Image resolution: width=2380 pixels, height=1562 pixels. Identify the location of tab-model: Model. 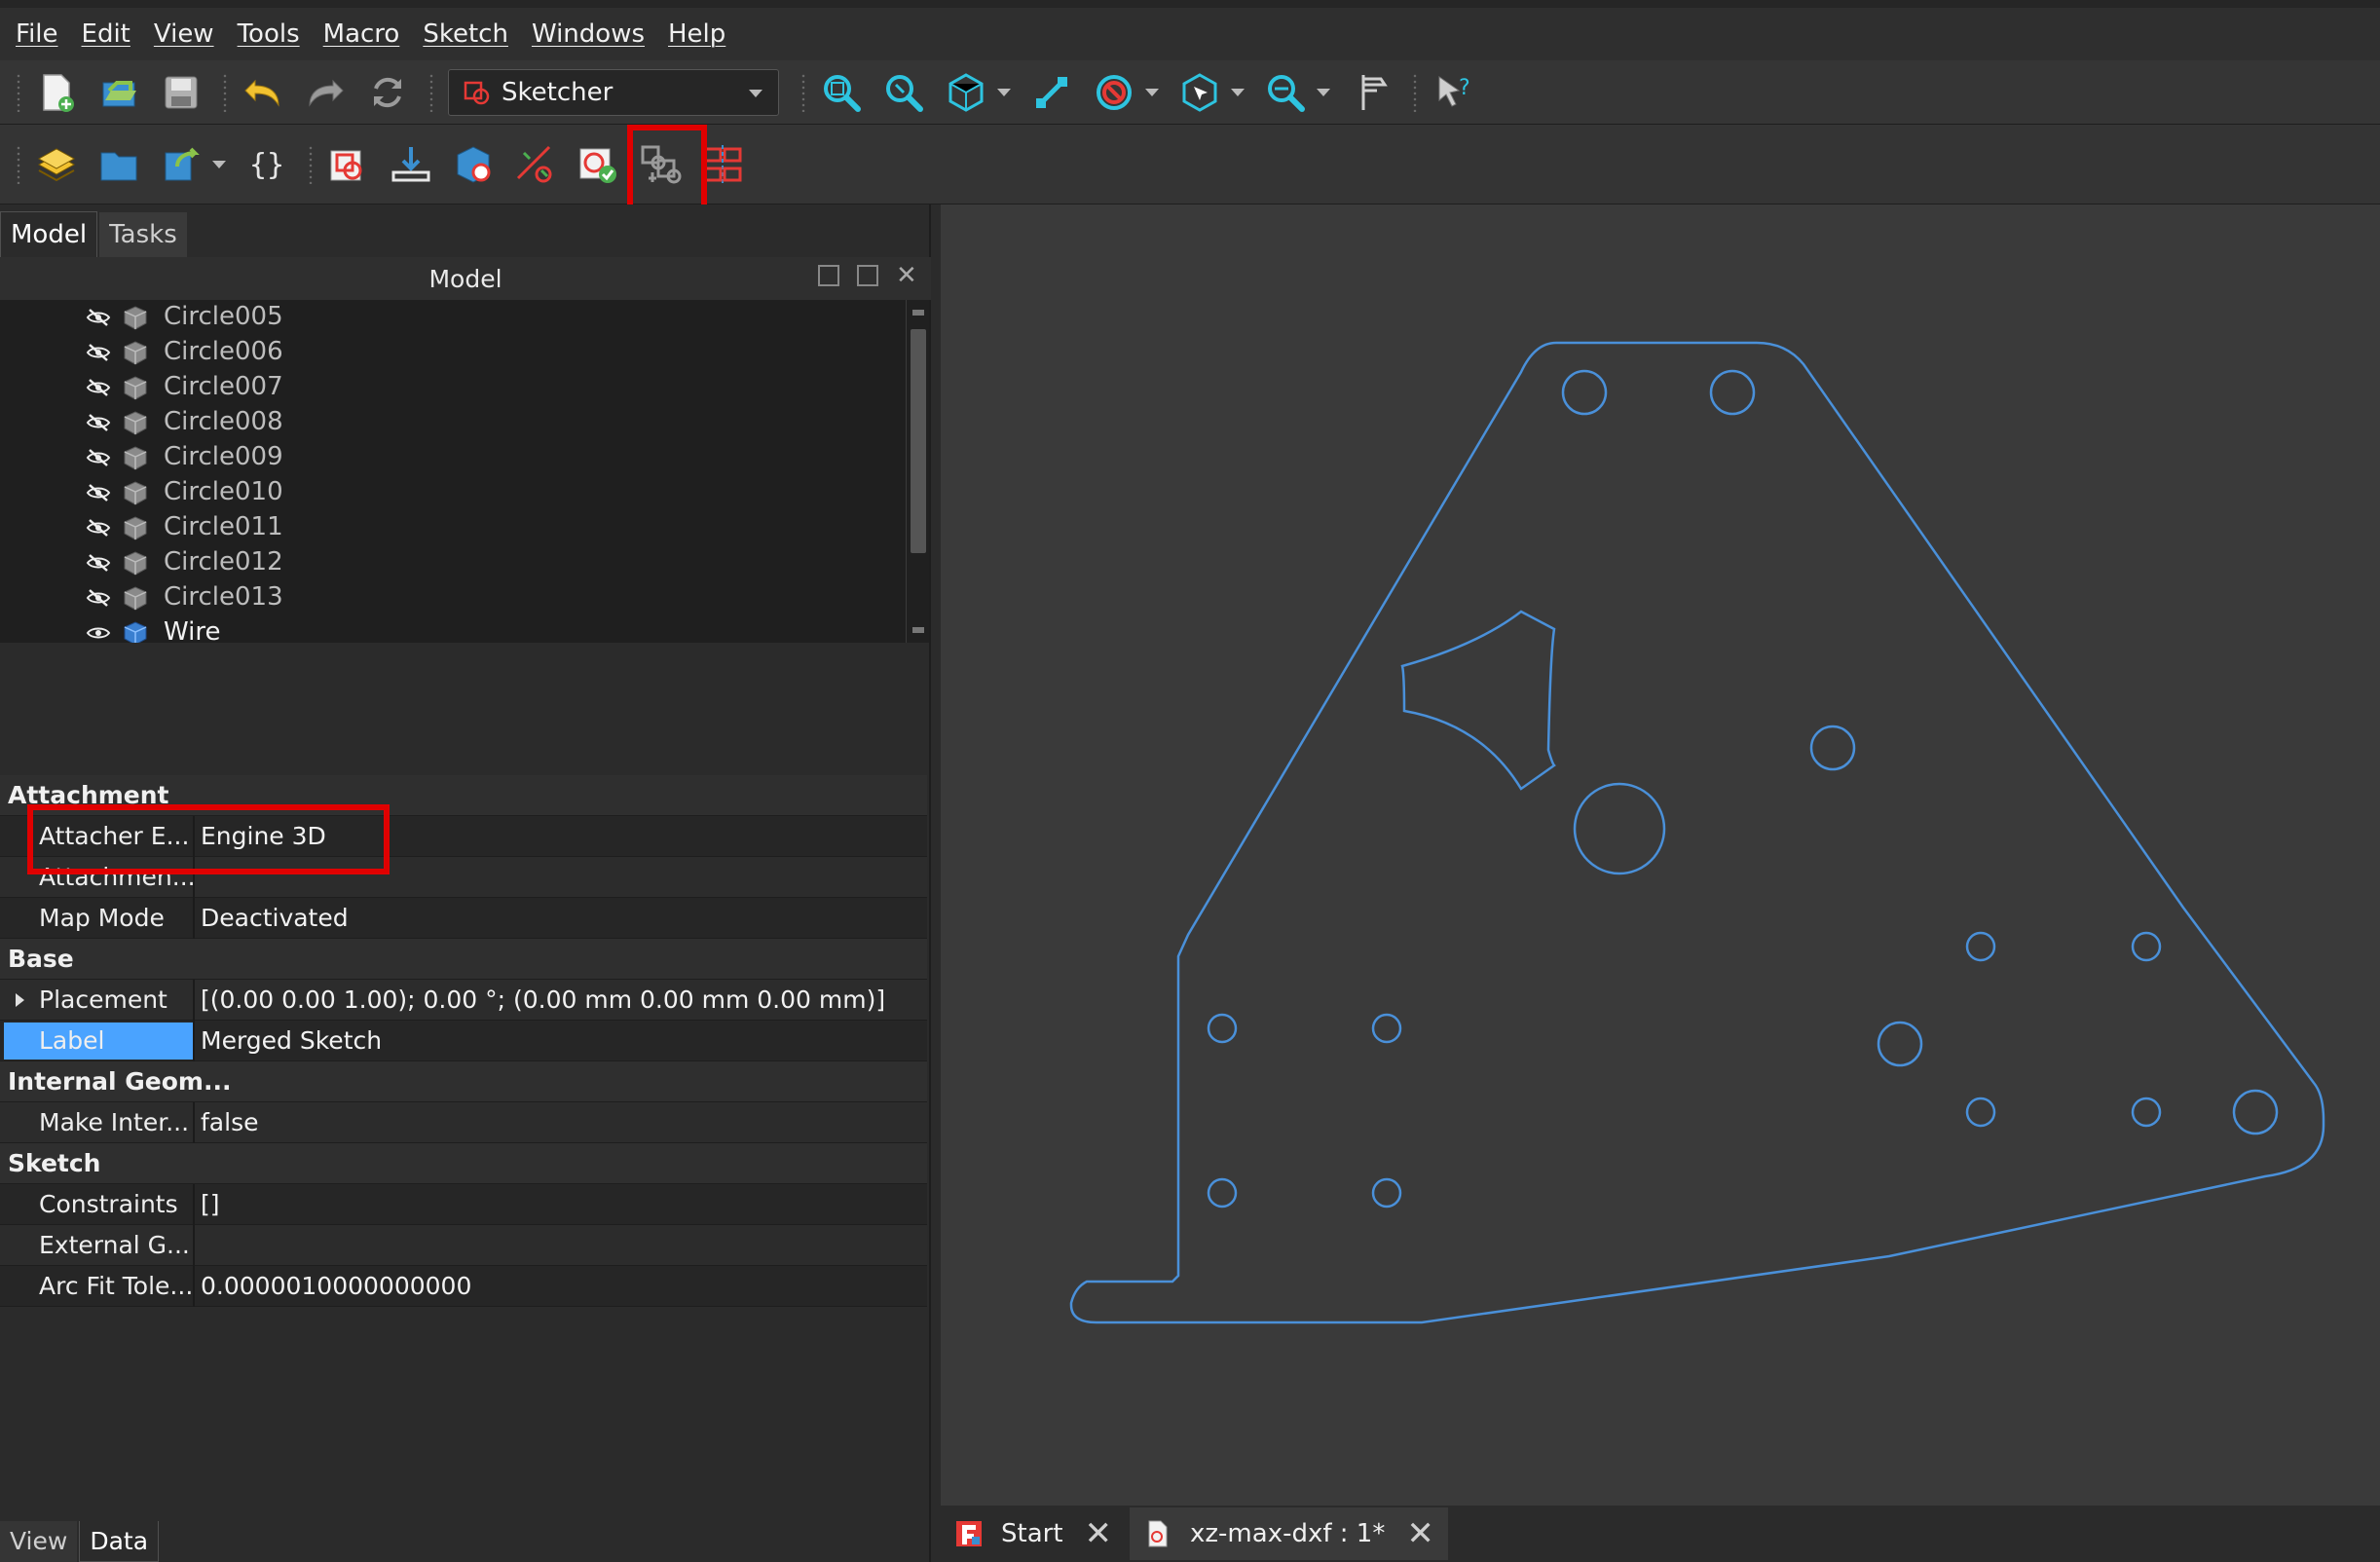
(49, 234).